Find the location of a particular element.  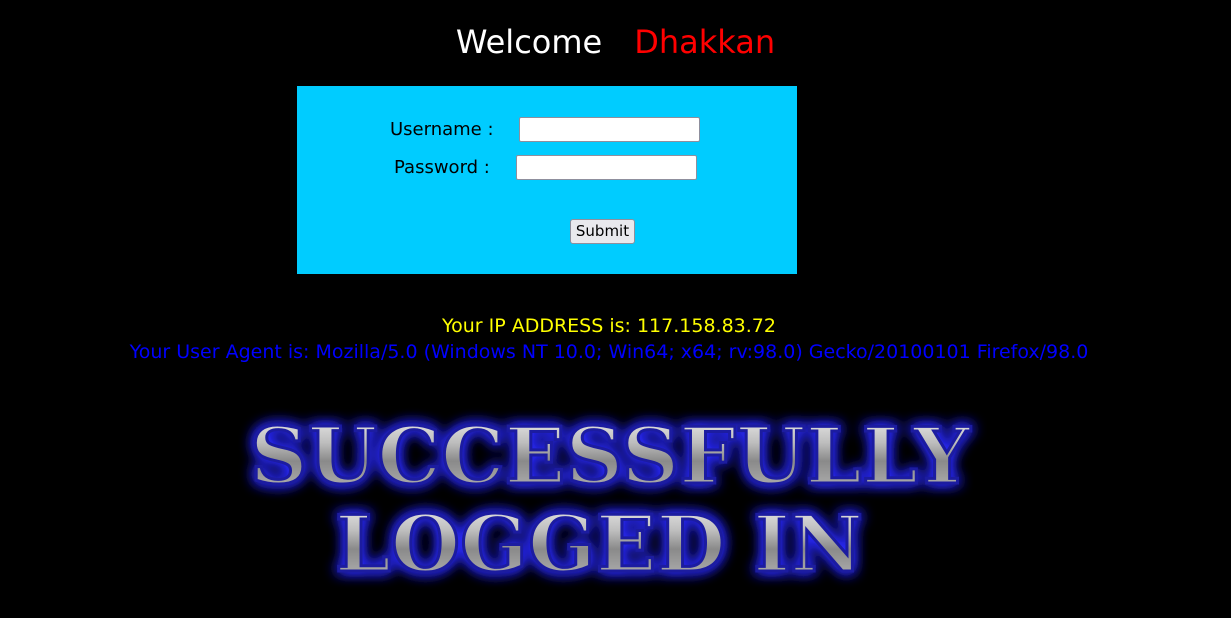

login-form: Username : Password : Submit is located at coordinates (547, 180).